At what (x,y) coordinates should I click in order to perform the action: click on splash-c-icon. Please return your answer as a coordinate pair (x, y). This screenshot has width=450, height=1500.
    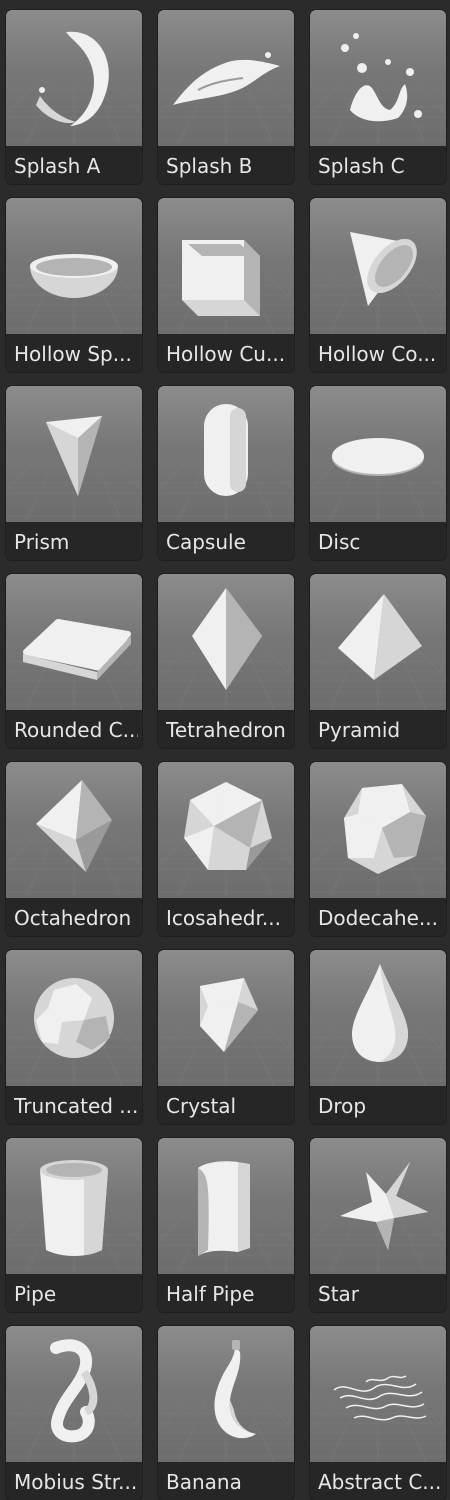
    Looking at the image, I should click on (378, 89).